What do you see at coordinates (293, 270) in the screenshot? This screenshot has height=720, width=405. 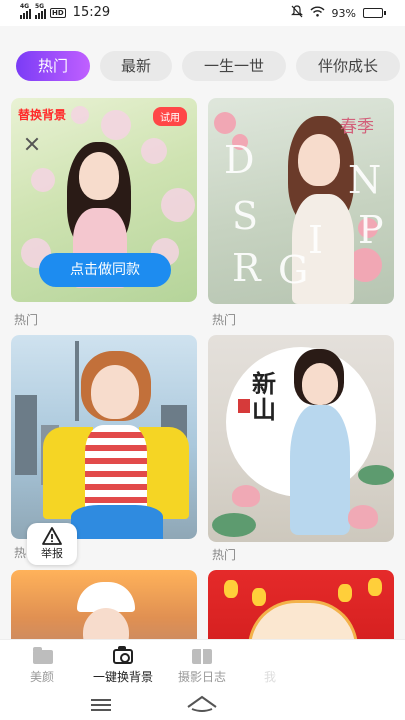 I see `deco-letter: G` at bounding box center [293, 270].